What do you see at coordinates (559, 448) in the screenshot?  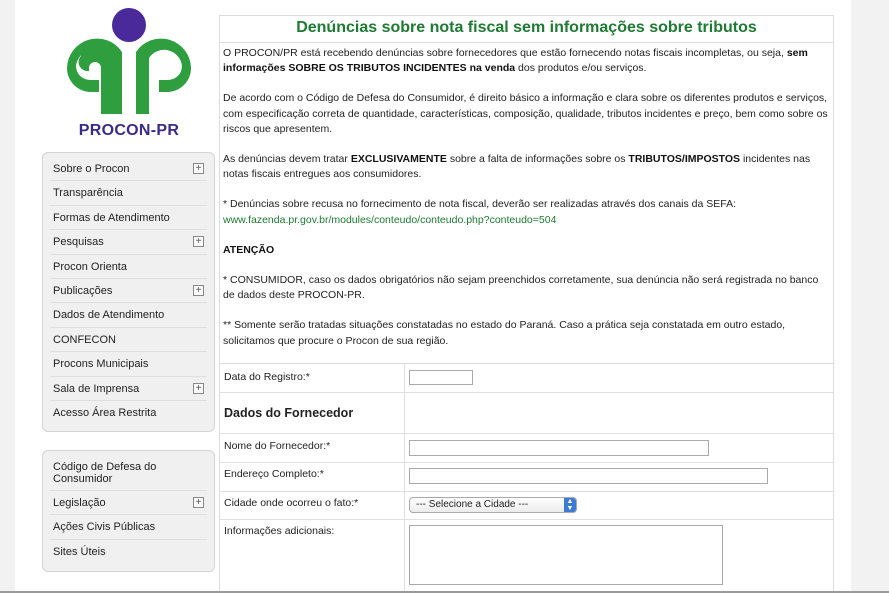 I see `supplier-name-input` at bounding box center [559, 448].